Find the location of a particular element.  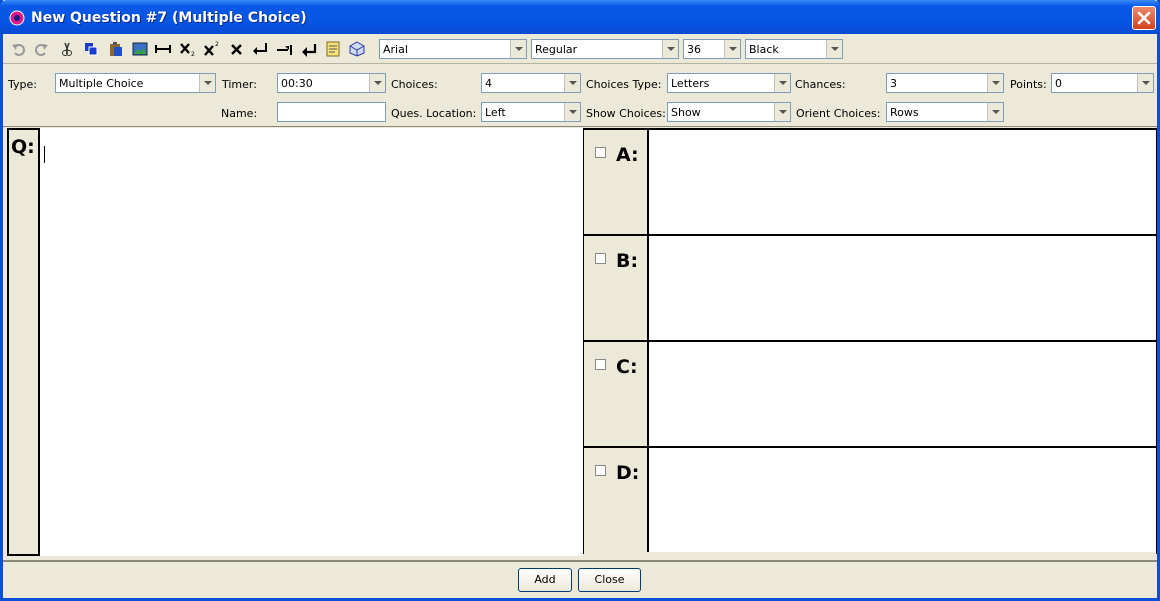

type-value: Multiple Choice is located at coordinates (101, 83).